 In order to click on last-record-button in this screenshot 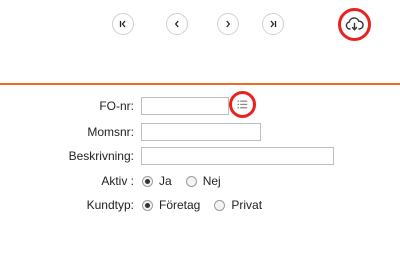, I will do `click(273, 24)`.